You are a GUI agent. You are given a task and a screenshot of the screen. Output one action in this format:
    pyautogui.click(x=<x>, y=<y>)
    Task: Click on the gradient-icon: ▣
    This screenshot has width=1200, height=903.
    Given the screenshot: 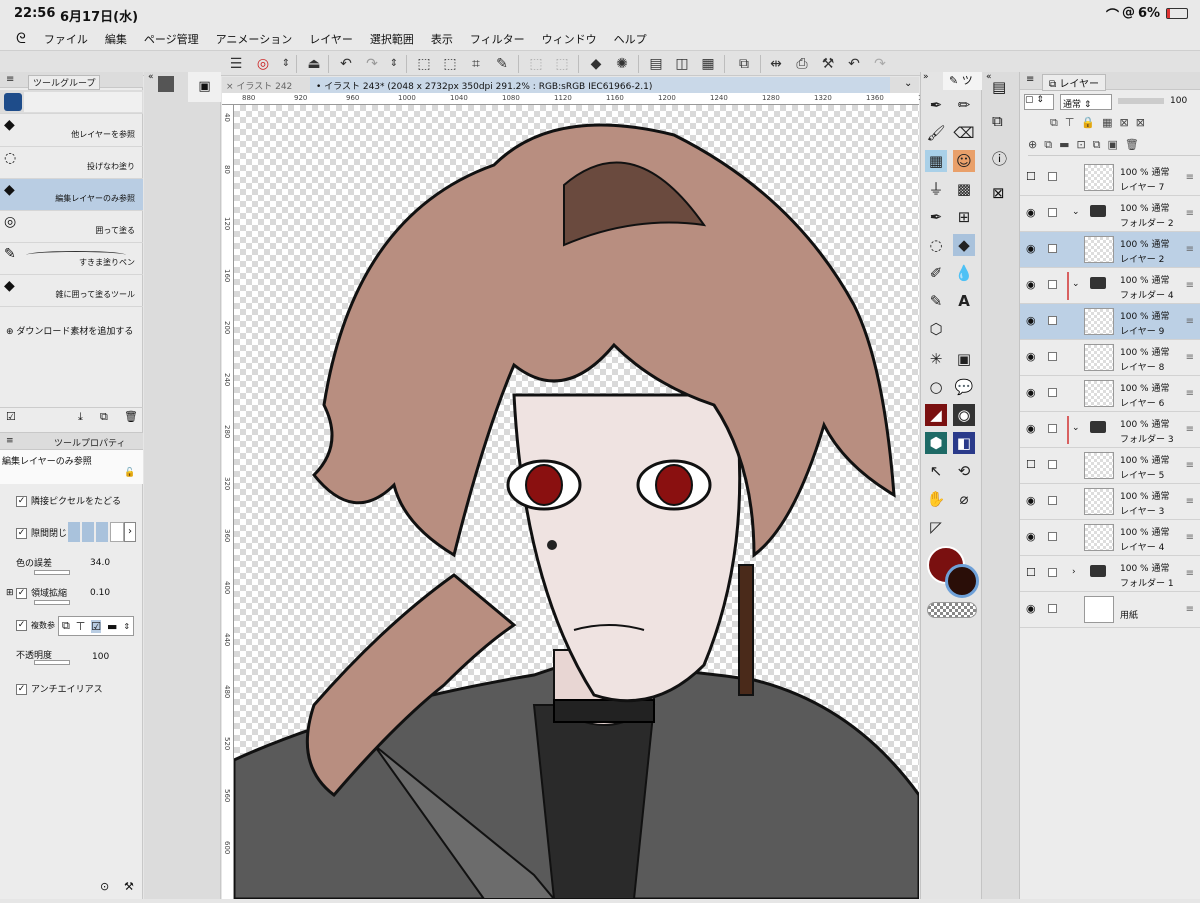 What is the action you would take?
    pyautogui.click(x=964, y=359)
    